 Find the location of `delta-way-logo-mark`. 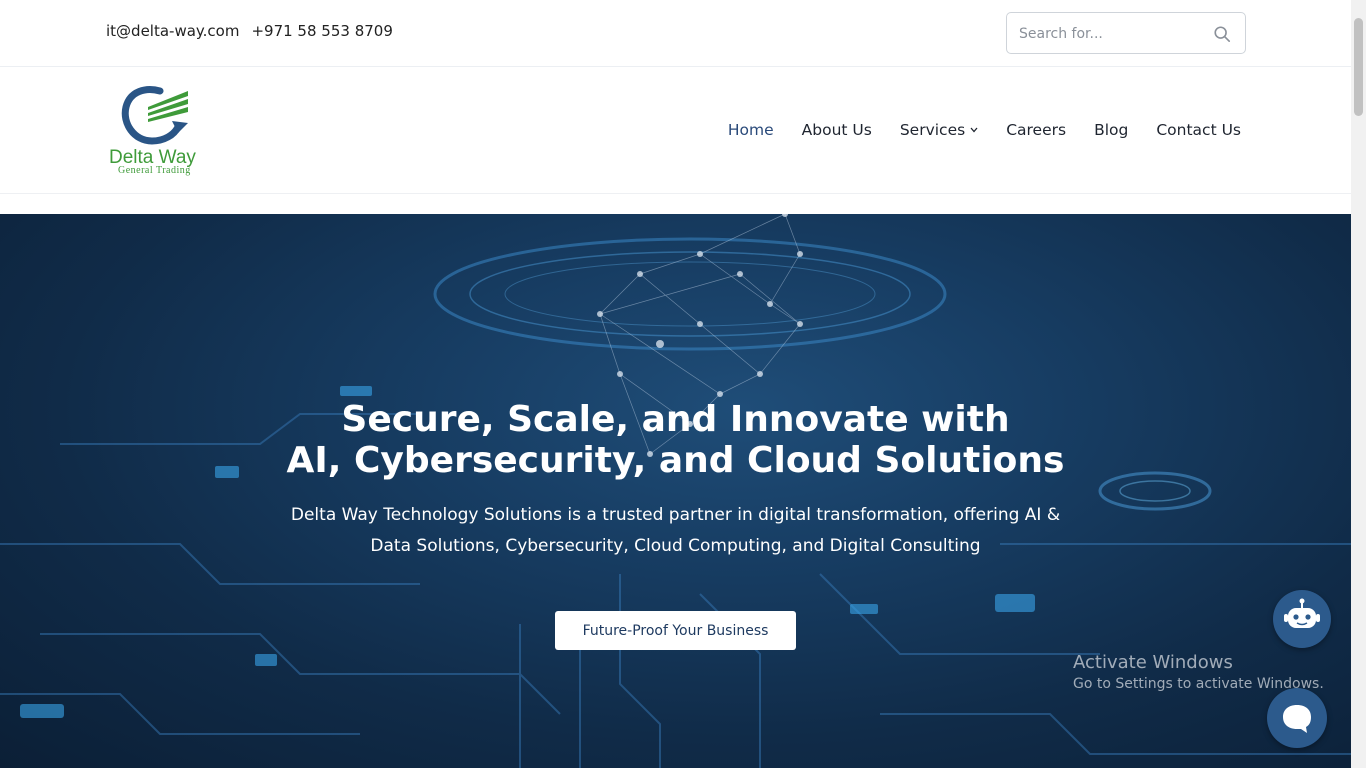

delta-way-logo-mark is located at coordinates (154, 115).